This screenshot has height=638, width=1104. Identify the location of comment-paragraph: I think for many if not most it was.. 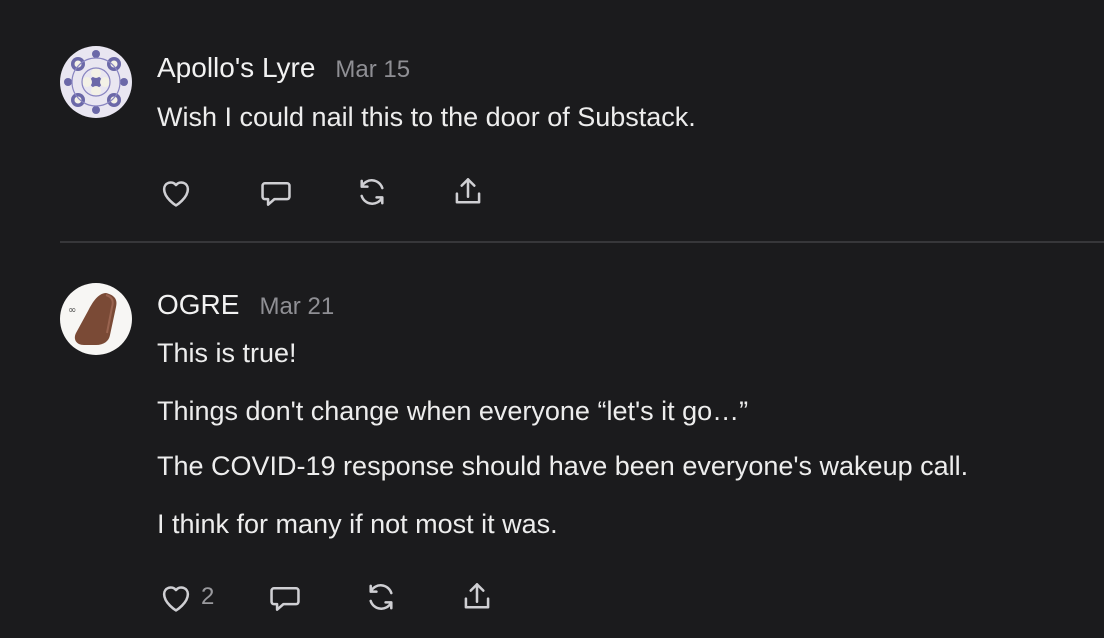
(357, 524).